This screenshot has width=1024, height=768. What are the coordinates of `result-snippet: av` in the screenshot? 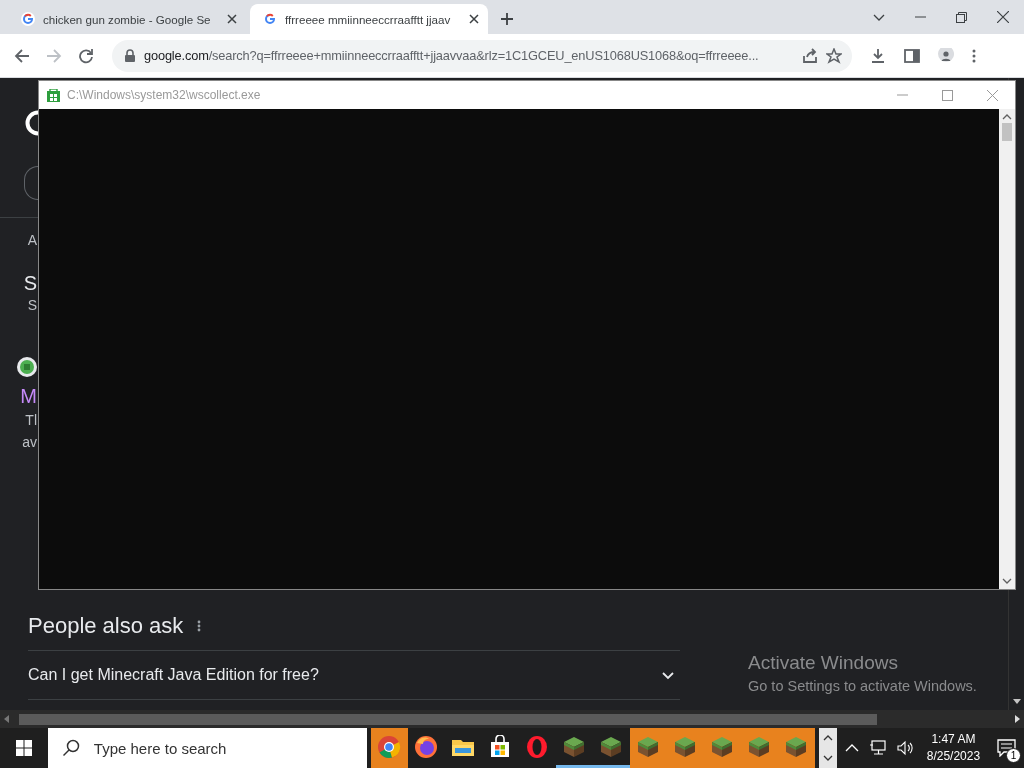 It's located at (29, 442).